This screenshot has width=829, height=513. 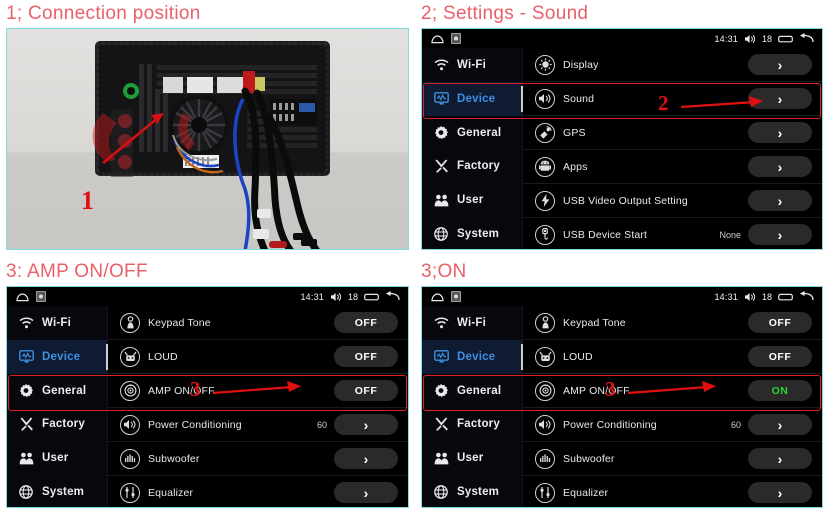 What do you see at coordinates (61, 356) in the screenshot?
I see `sidebar-item-label: Device` at bounding box center [61, 356].